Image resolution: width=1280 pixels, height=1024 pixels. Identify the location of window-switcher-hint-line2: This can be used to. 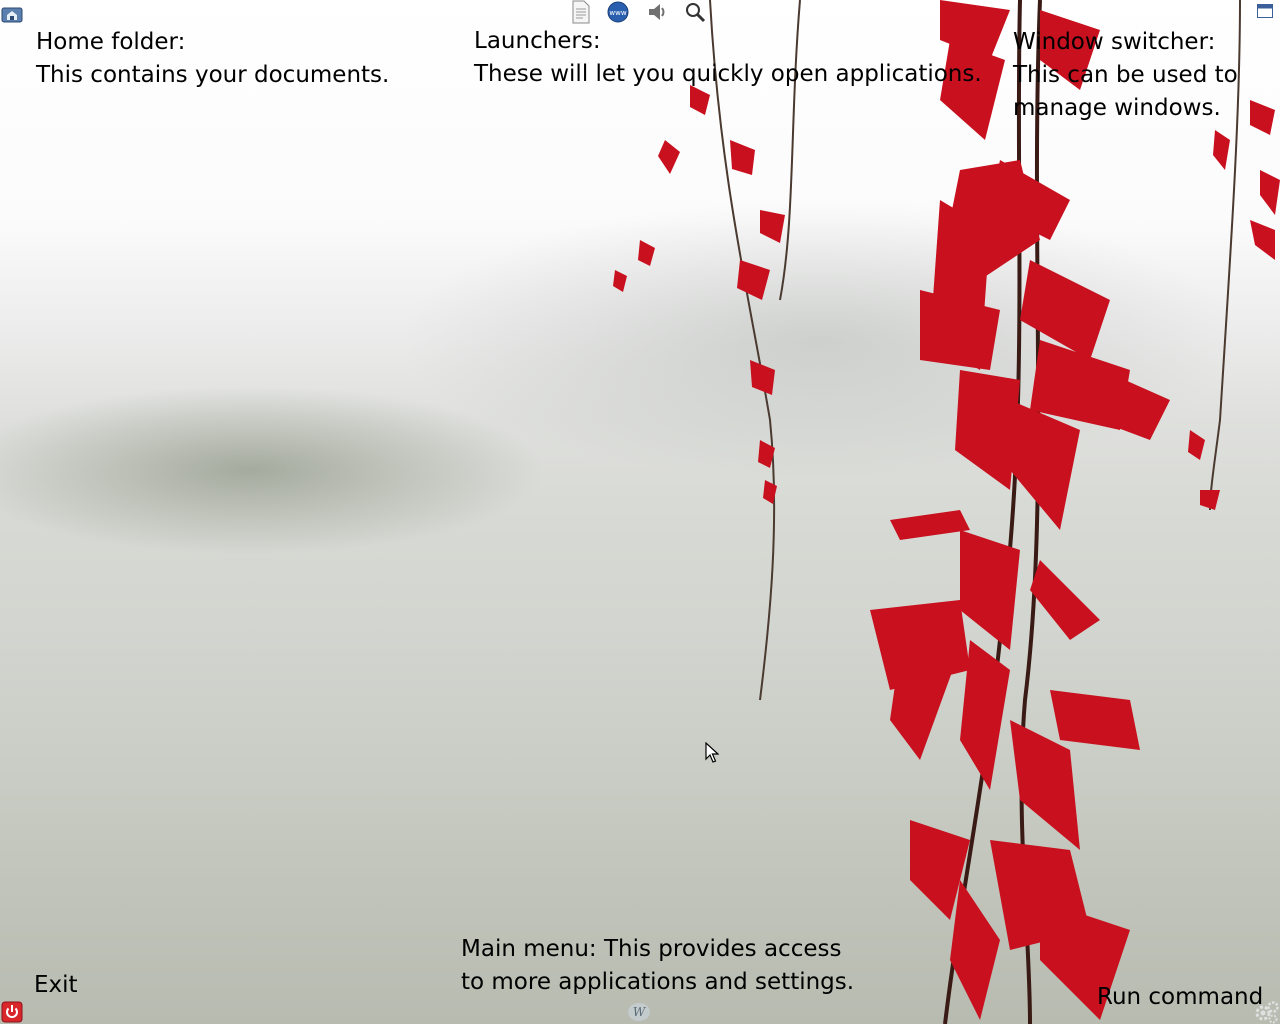
(1125, 75).